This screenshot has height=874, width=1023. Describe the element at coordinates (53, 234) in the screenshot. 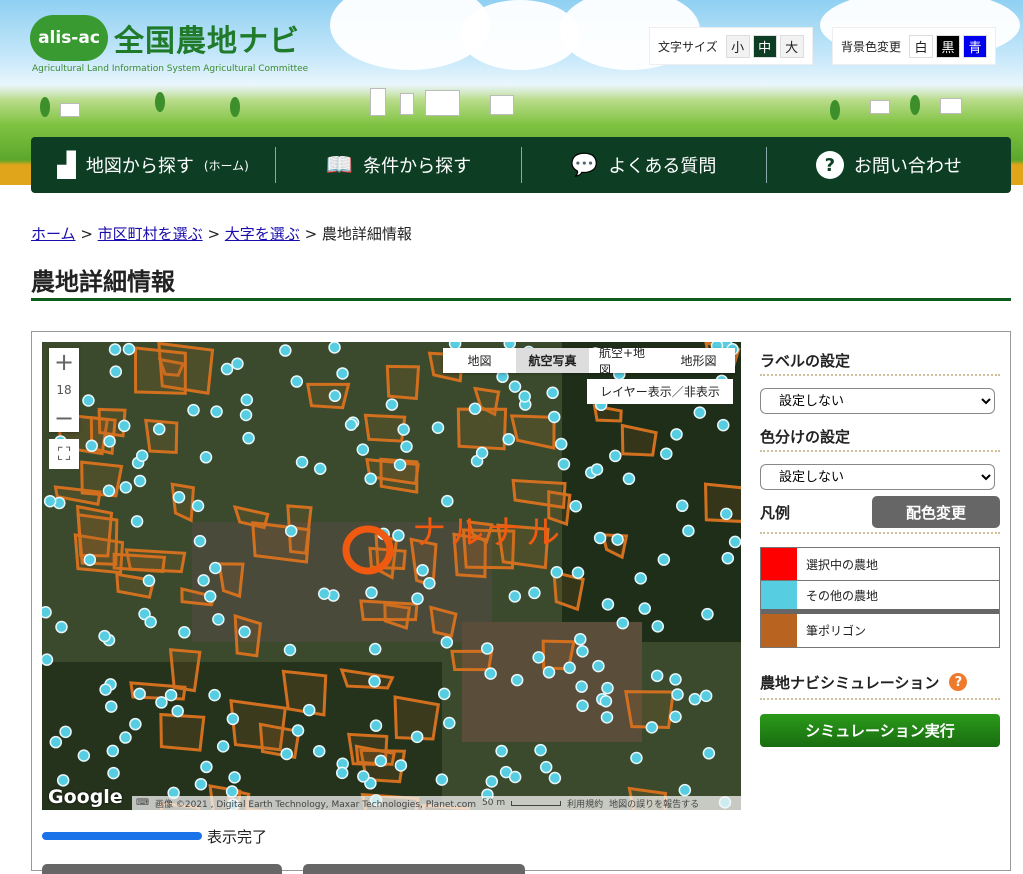

I see `breadcrumb-home: ホーム` at that location.